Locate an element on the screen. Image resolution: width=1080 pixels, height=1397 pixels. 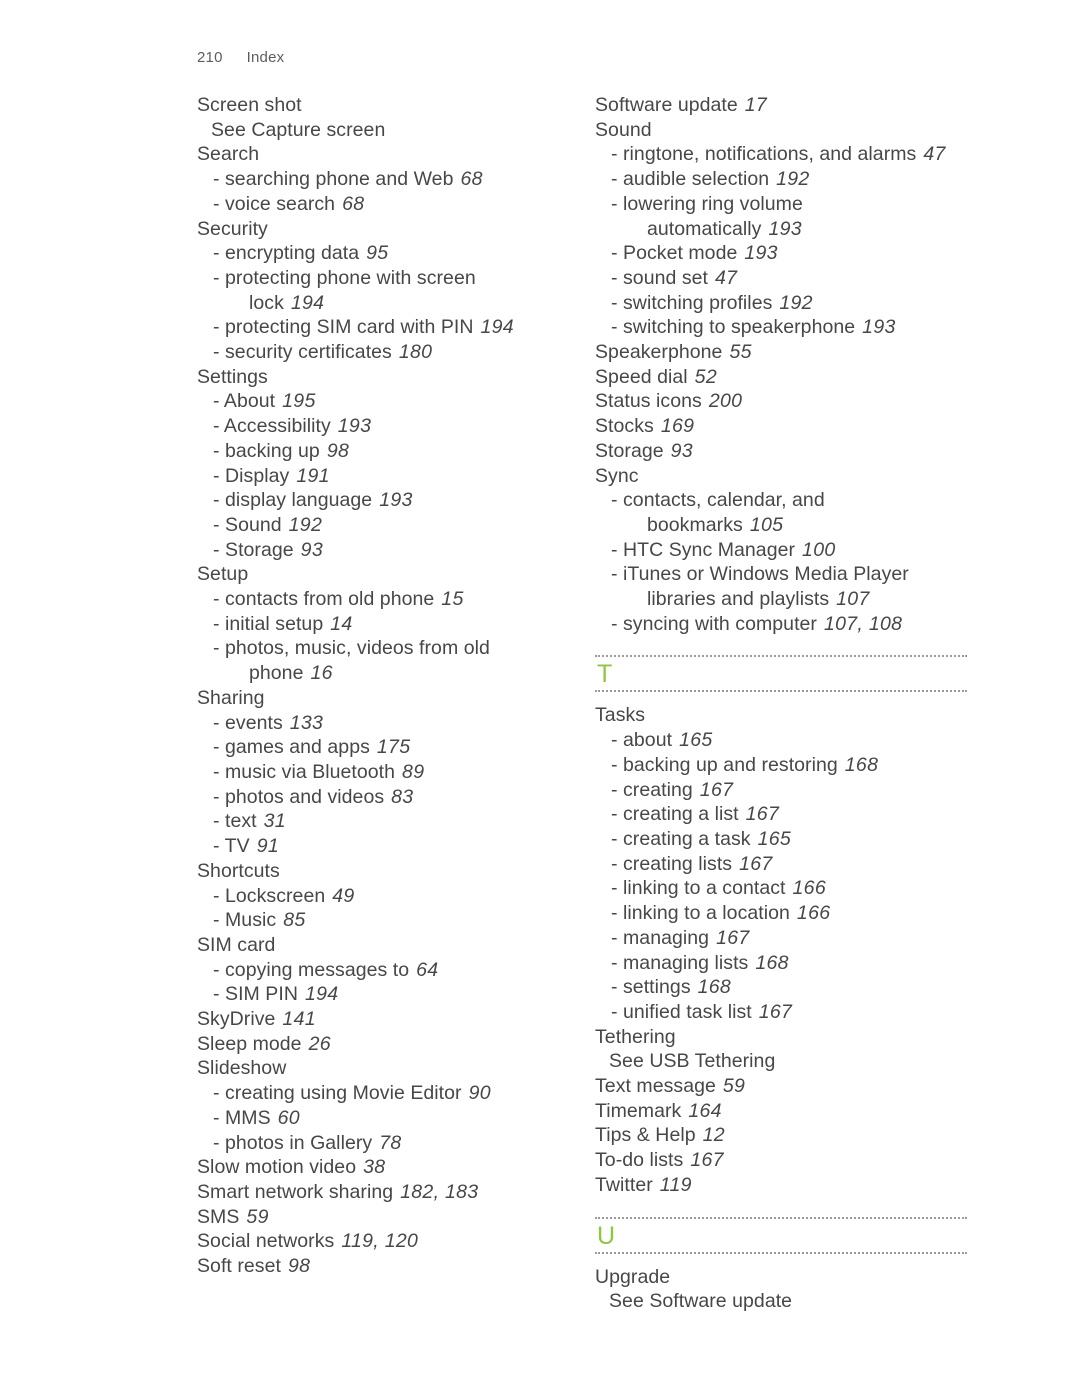
index-entry: Sleep mode 26 is located at coordinates (382, 1044).